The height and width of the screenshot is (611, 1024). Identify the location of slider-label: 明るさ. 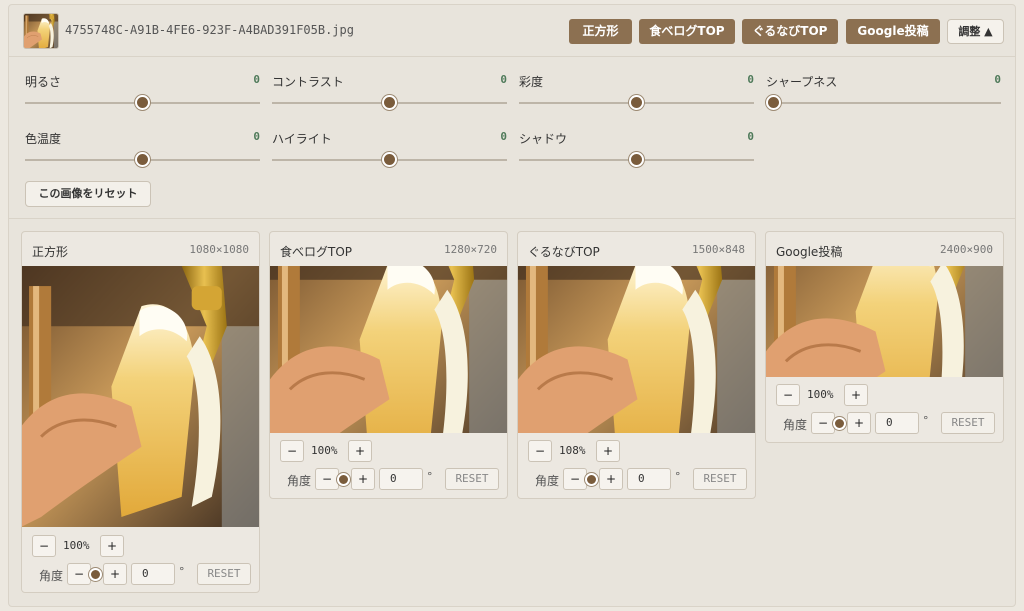
(43, 82).